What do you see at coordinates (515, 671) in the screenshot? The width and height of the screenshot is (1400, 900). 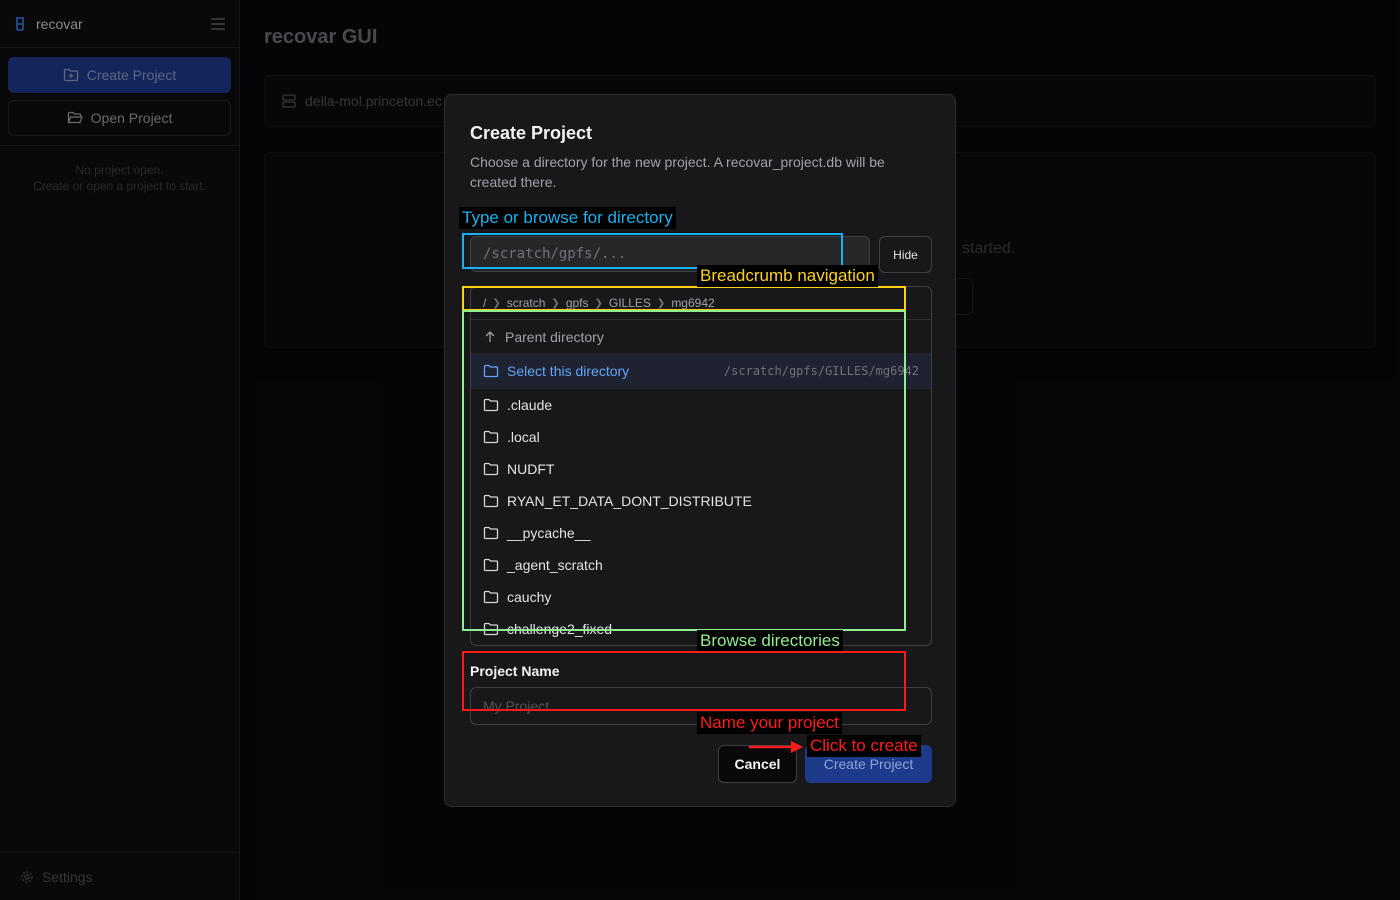 I see `project-name-label: Project Name` at bounding box center [515, 671].